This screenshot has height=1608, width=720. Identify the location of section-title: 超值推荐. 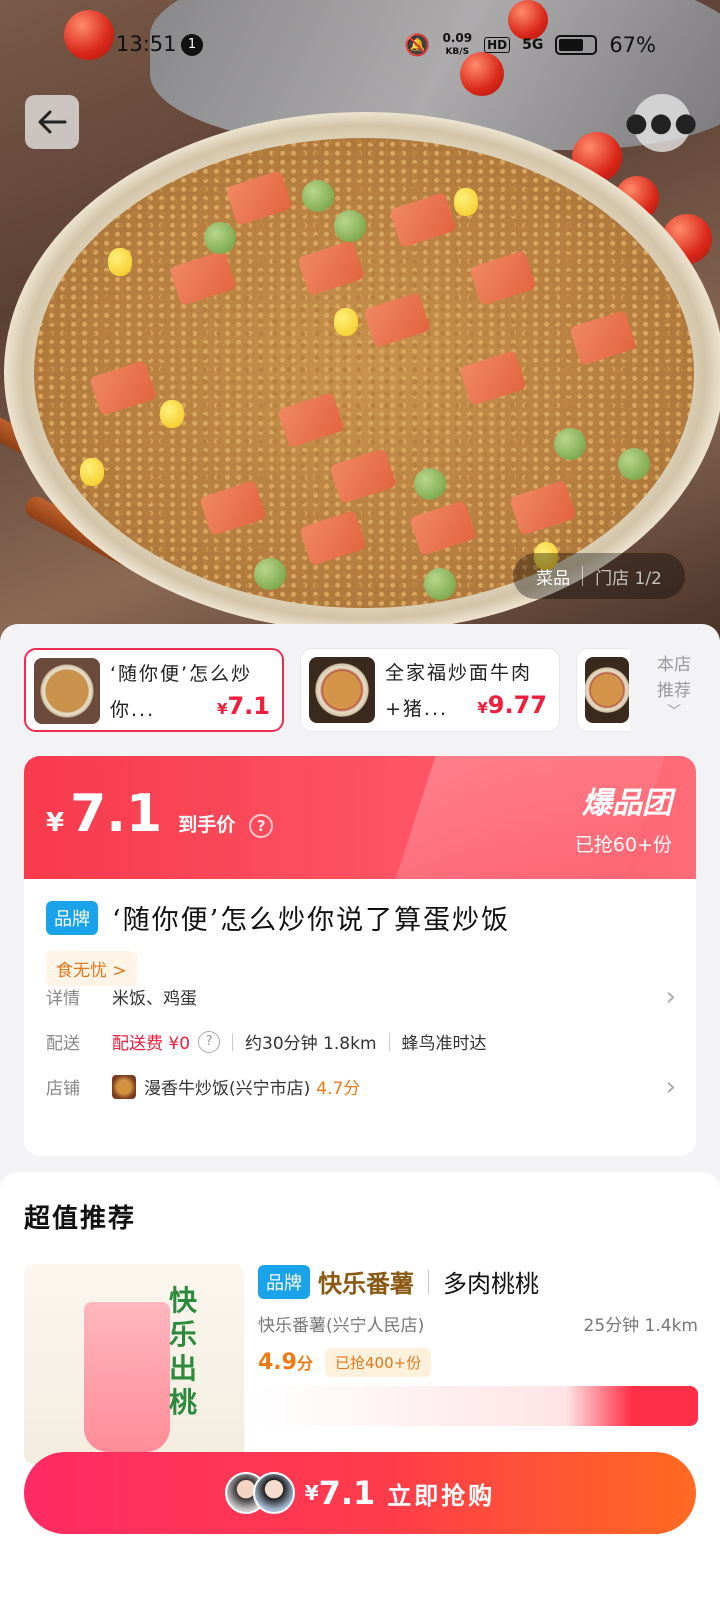
(80, 1219).